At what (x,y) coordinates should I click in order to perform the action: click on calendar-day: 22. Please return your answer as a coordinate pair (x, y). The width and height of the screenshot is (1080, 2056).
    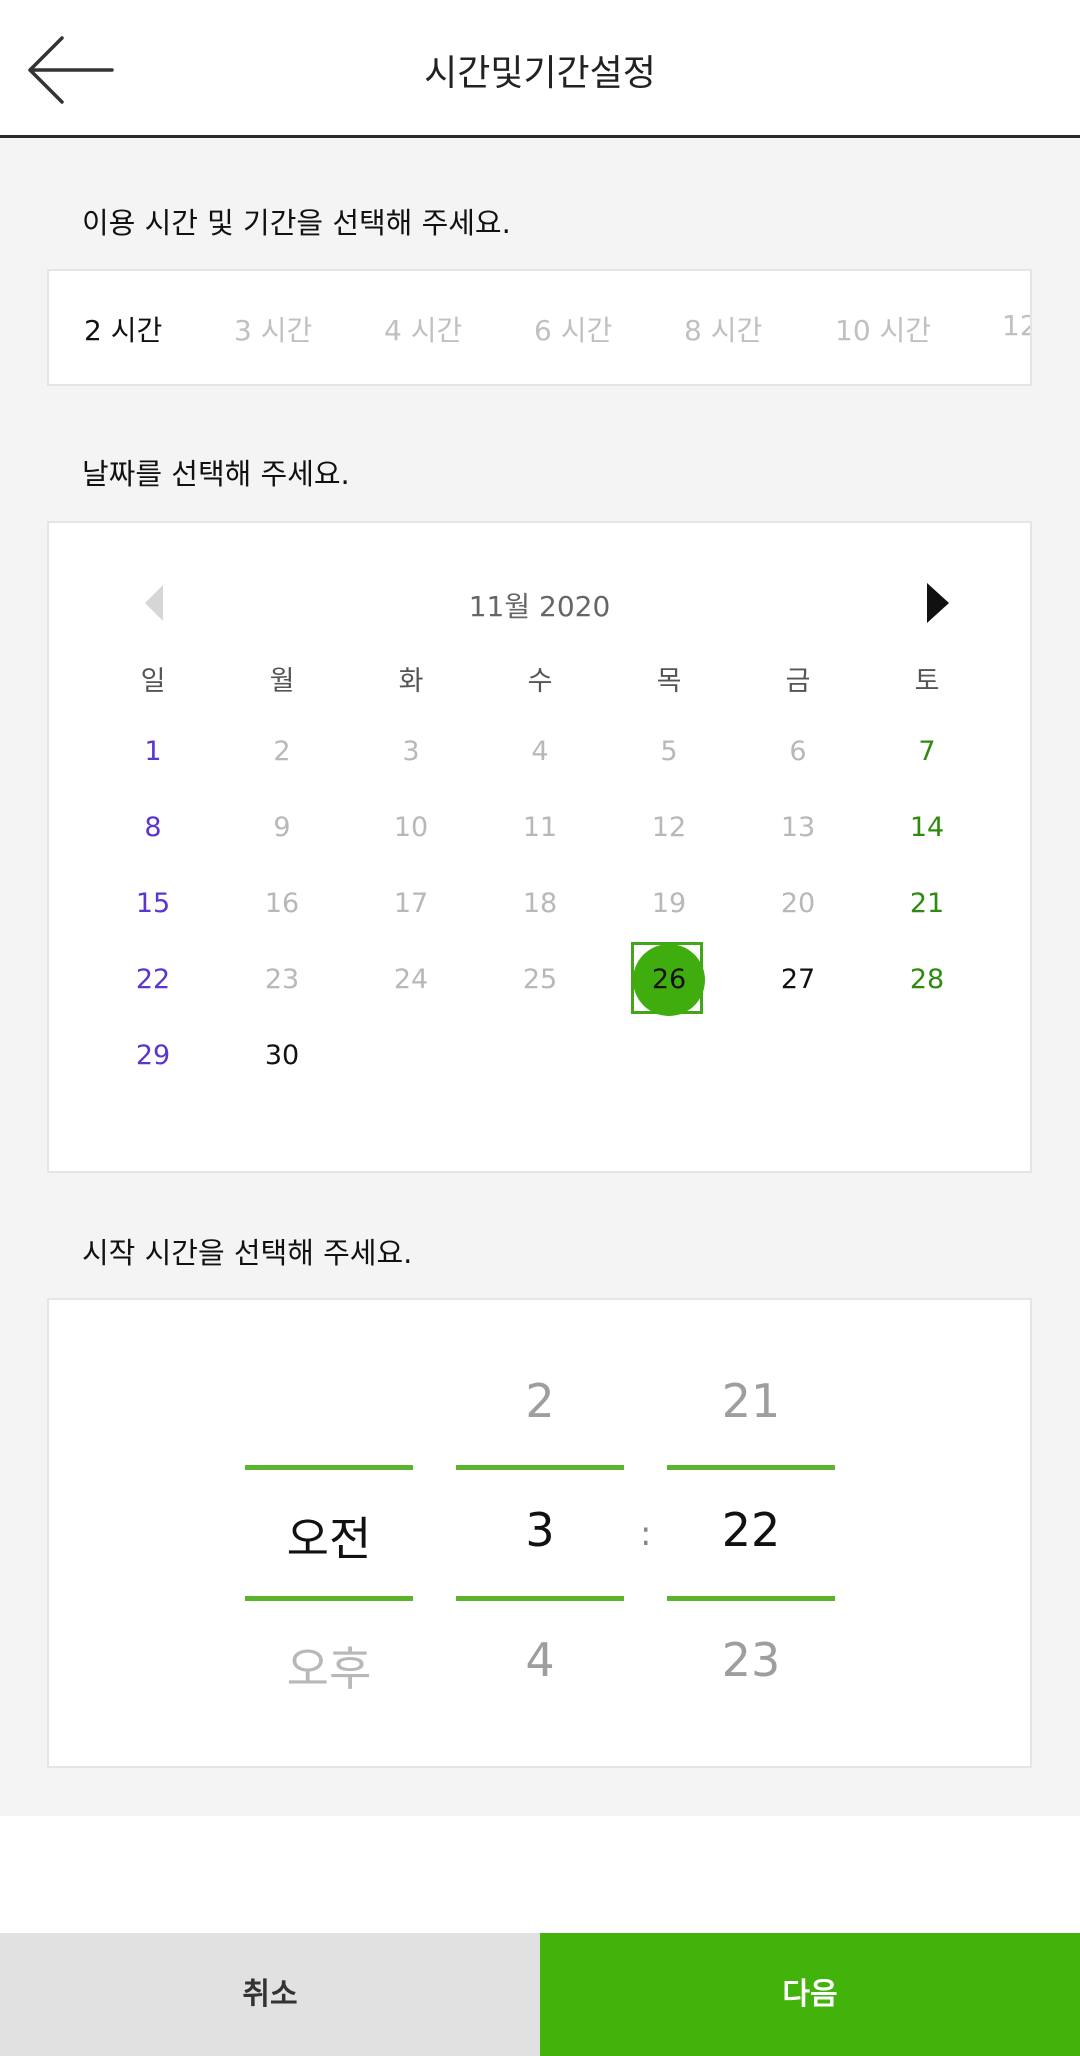
    Looking at the image, I should click on (153, 980).